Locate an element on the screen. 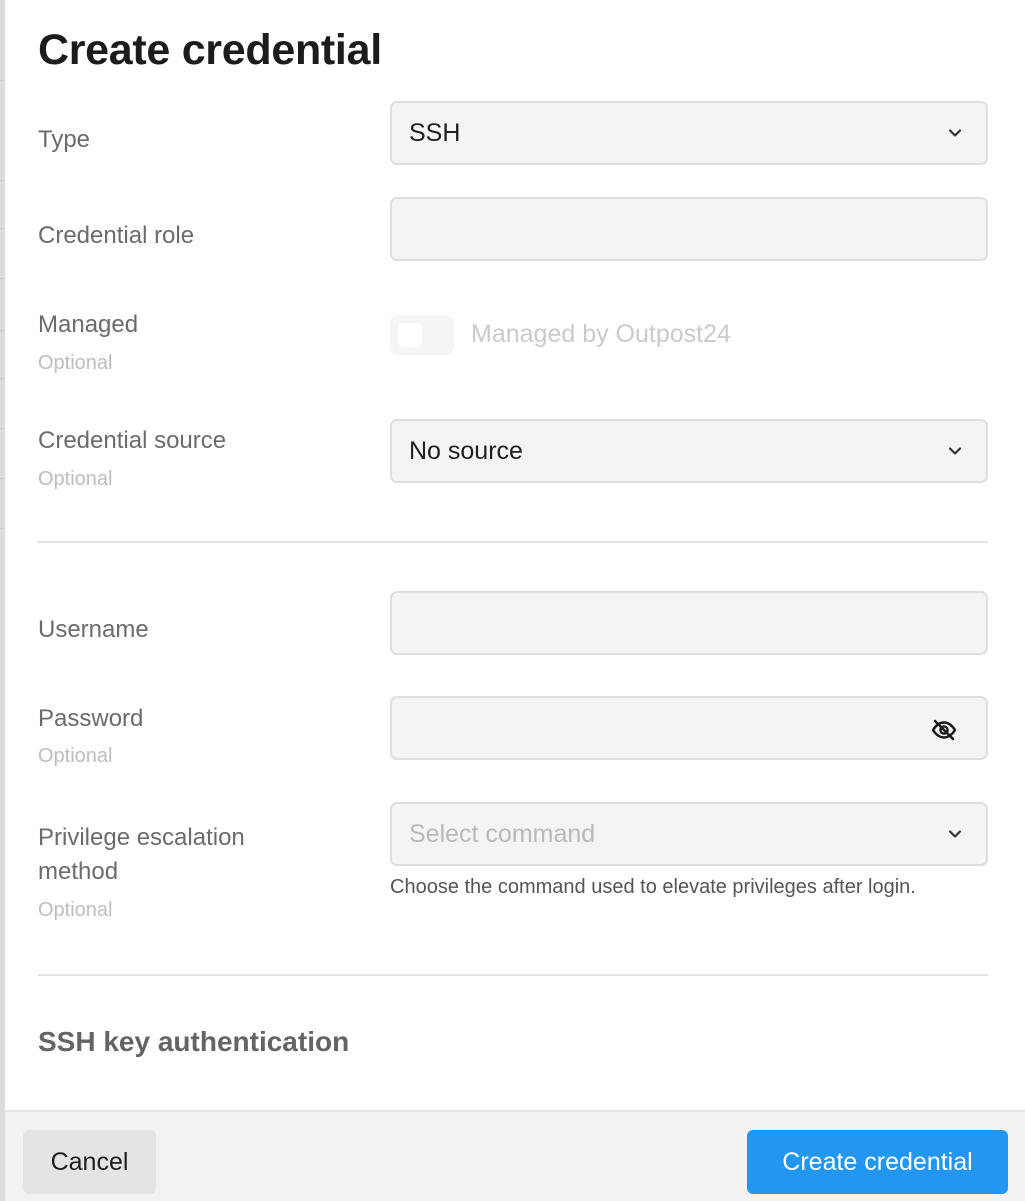 Image resolution: width=1025 pixels, height=1201 pixels. credential-source-select: No source is located at coordinates (689, 451).